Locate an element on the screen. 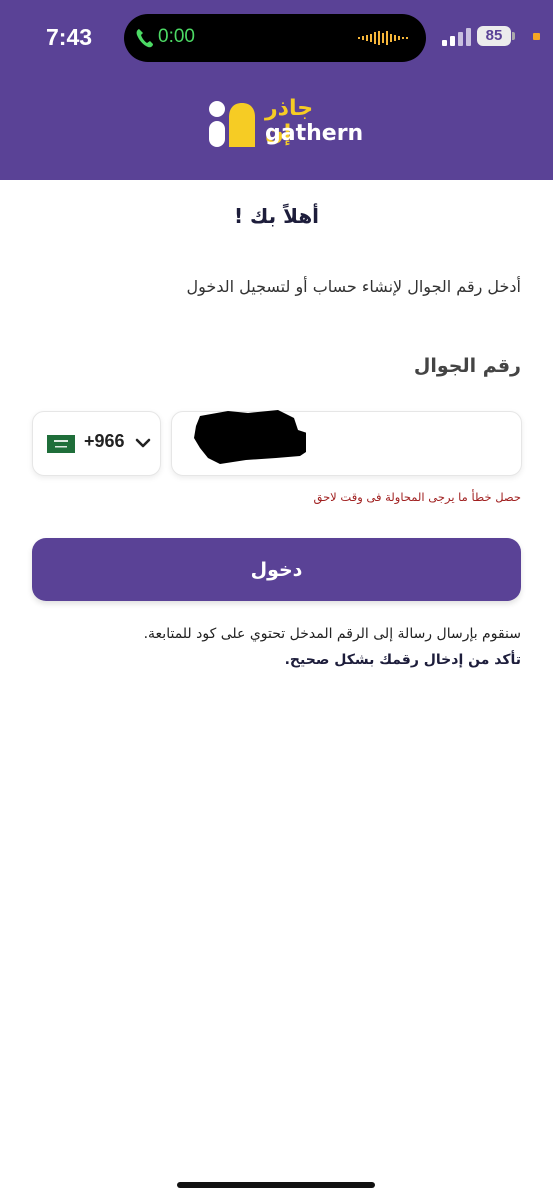 The image size is (553, 1200). country-dial-code: +966 is located at coordinates (104, 441).